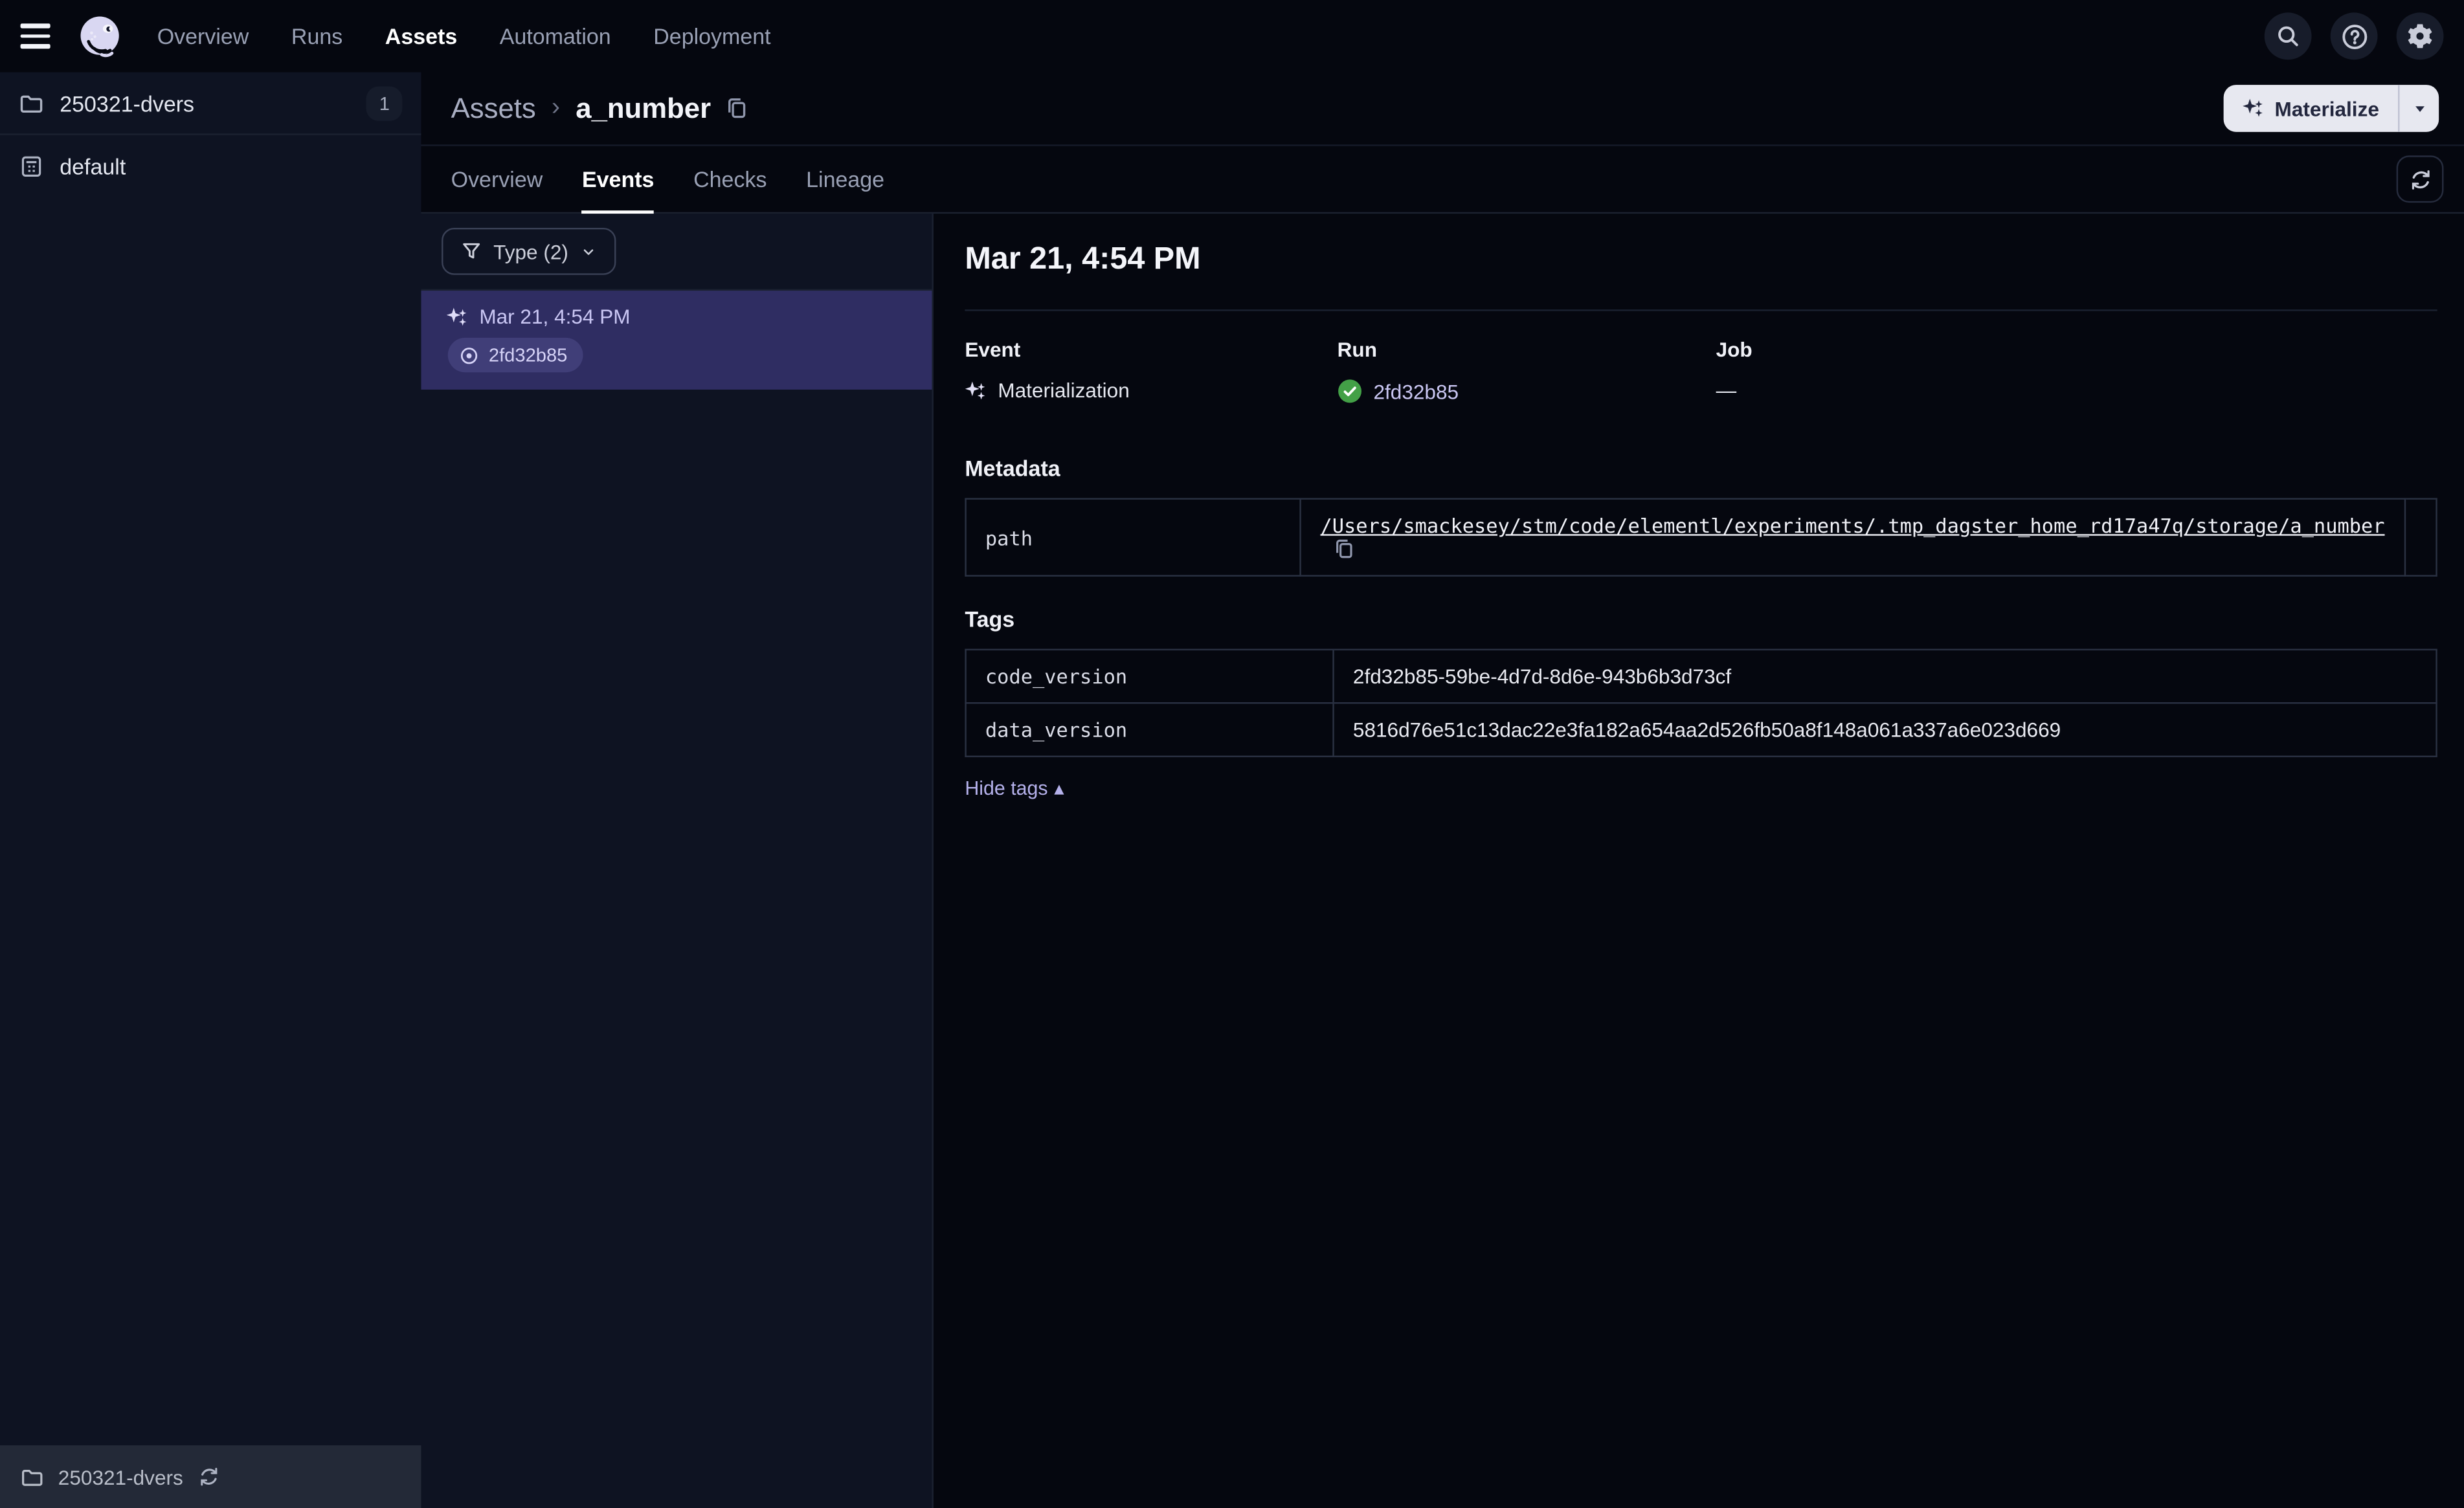  What do you see at coordinates (1150, 676) in the screenshot?
I see `tag-key: code_version` at bounding box center [1150, 676].